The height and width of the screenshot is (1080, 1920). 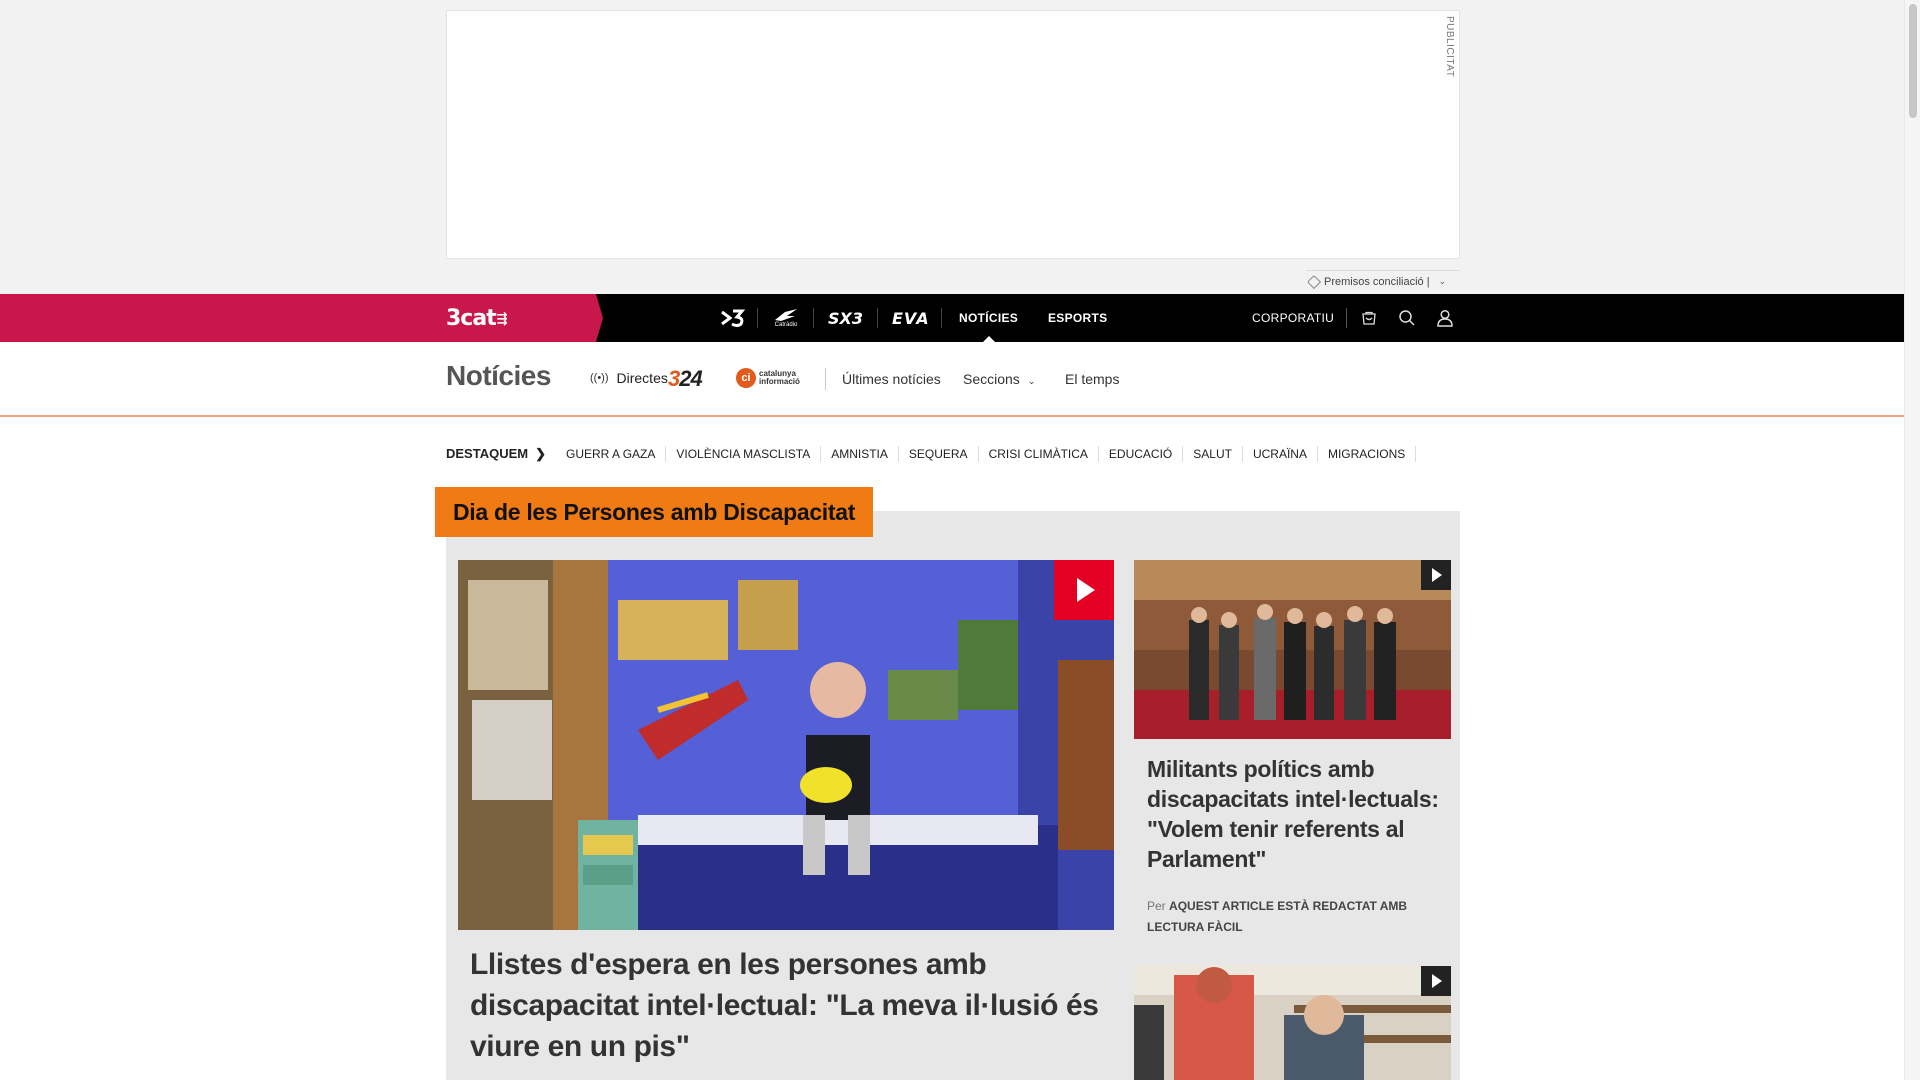 I want to click on seccions-dropdown: Seccions ⌄, so click(x=999, y=379).